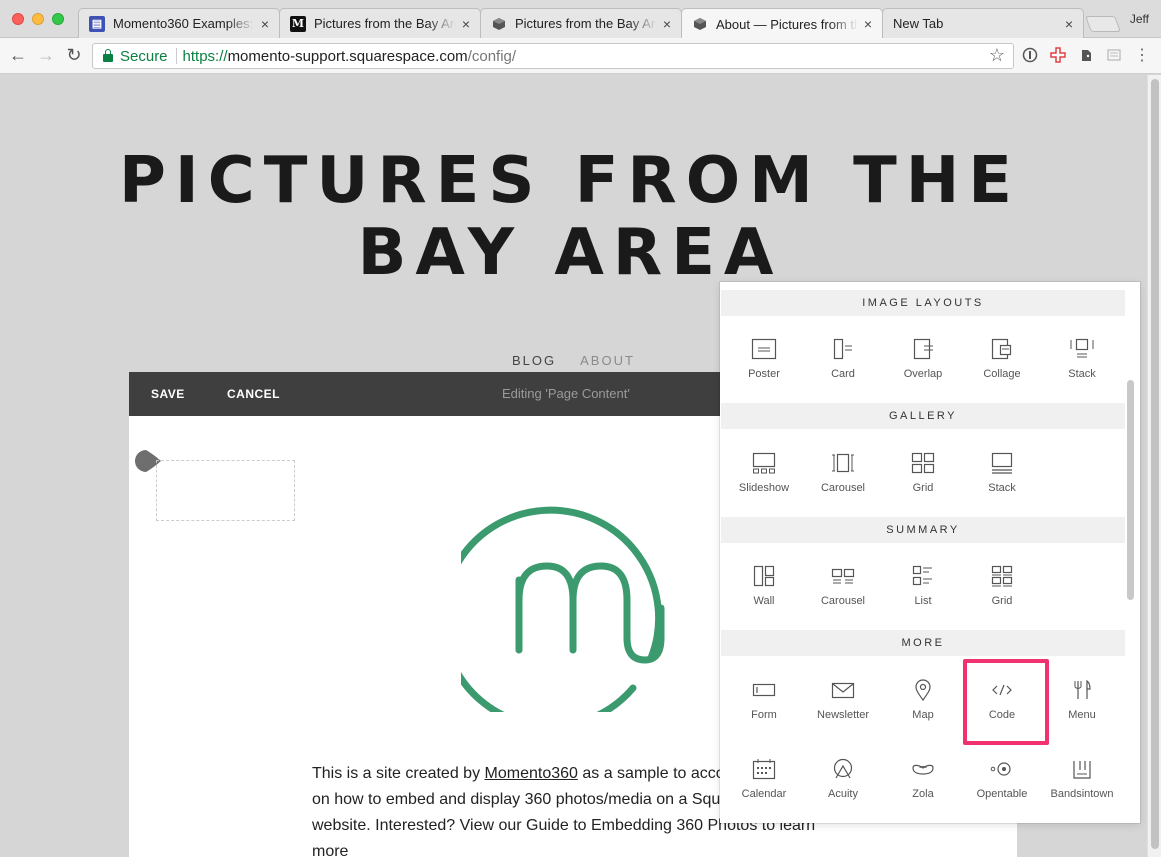 This screenshot has width=1161, height=857. I want to click on block-card: Card, so click(843, 368).